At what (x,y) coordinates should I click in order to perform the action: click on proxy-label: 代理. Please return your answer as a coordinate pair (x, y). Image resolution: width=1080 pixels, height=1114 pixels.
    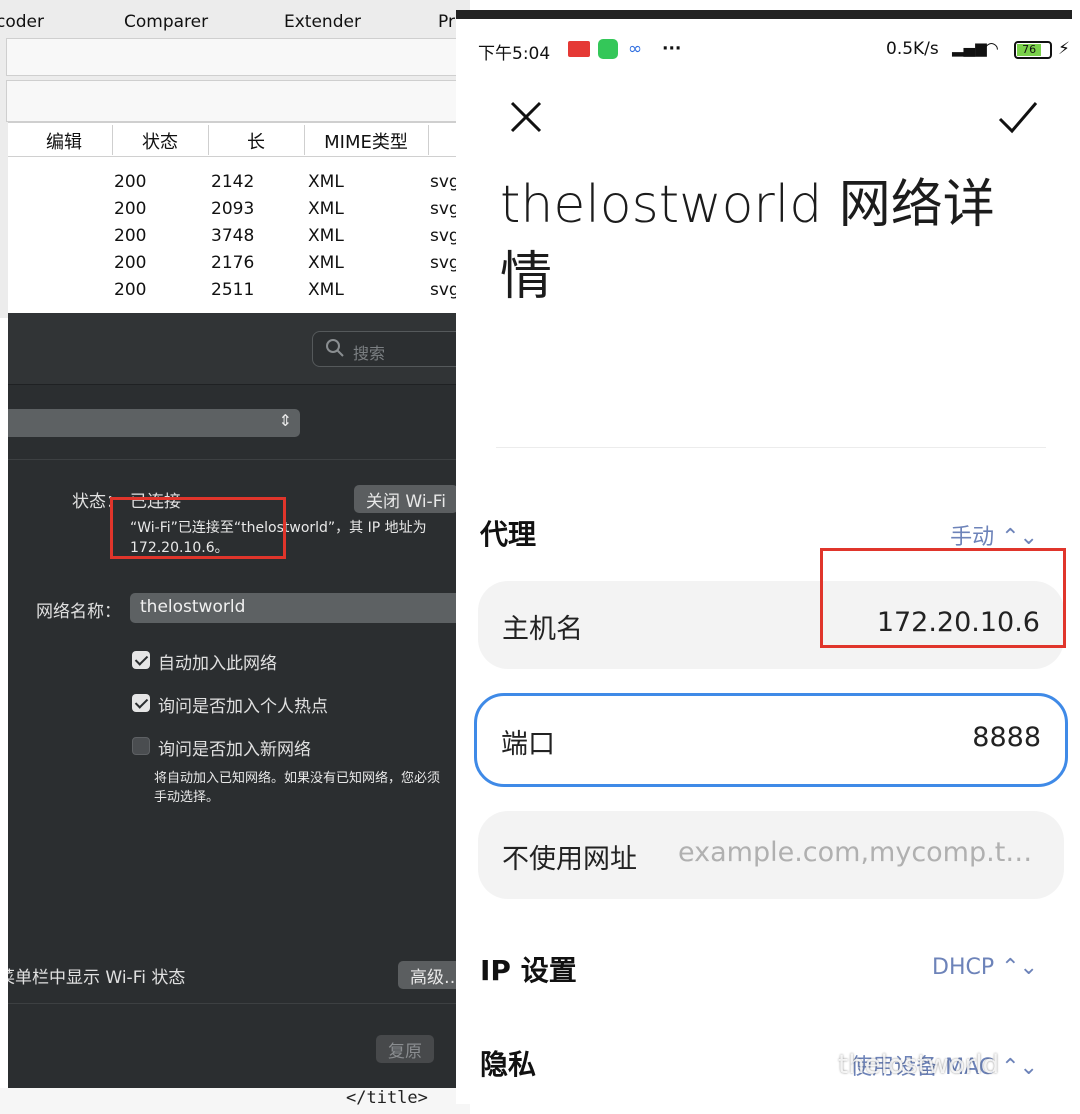
    Looking at the image, I should click on (508, 534).